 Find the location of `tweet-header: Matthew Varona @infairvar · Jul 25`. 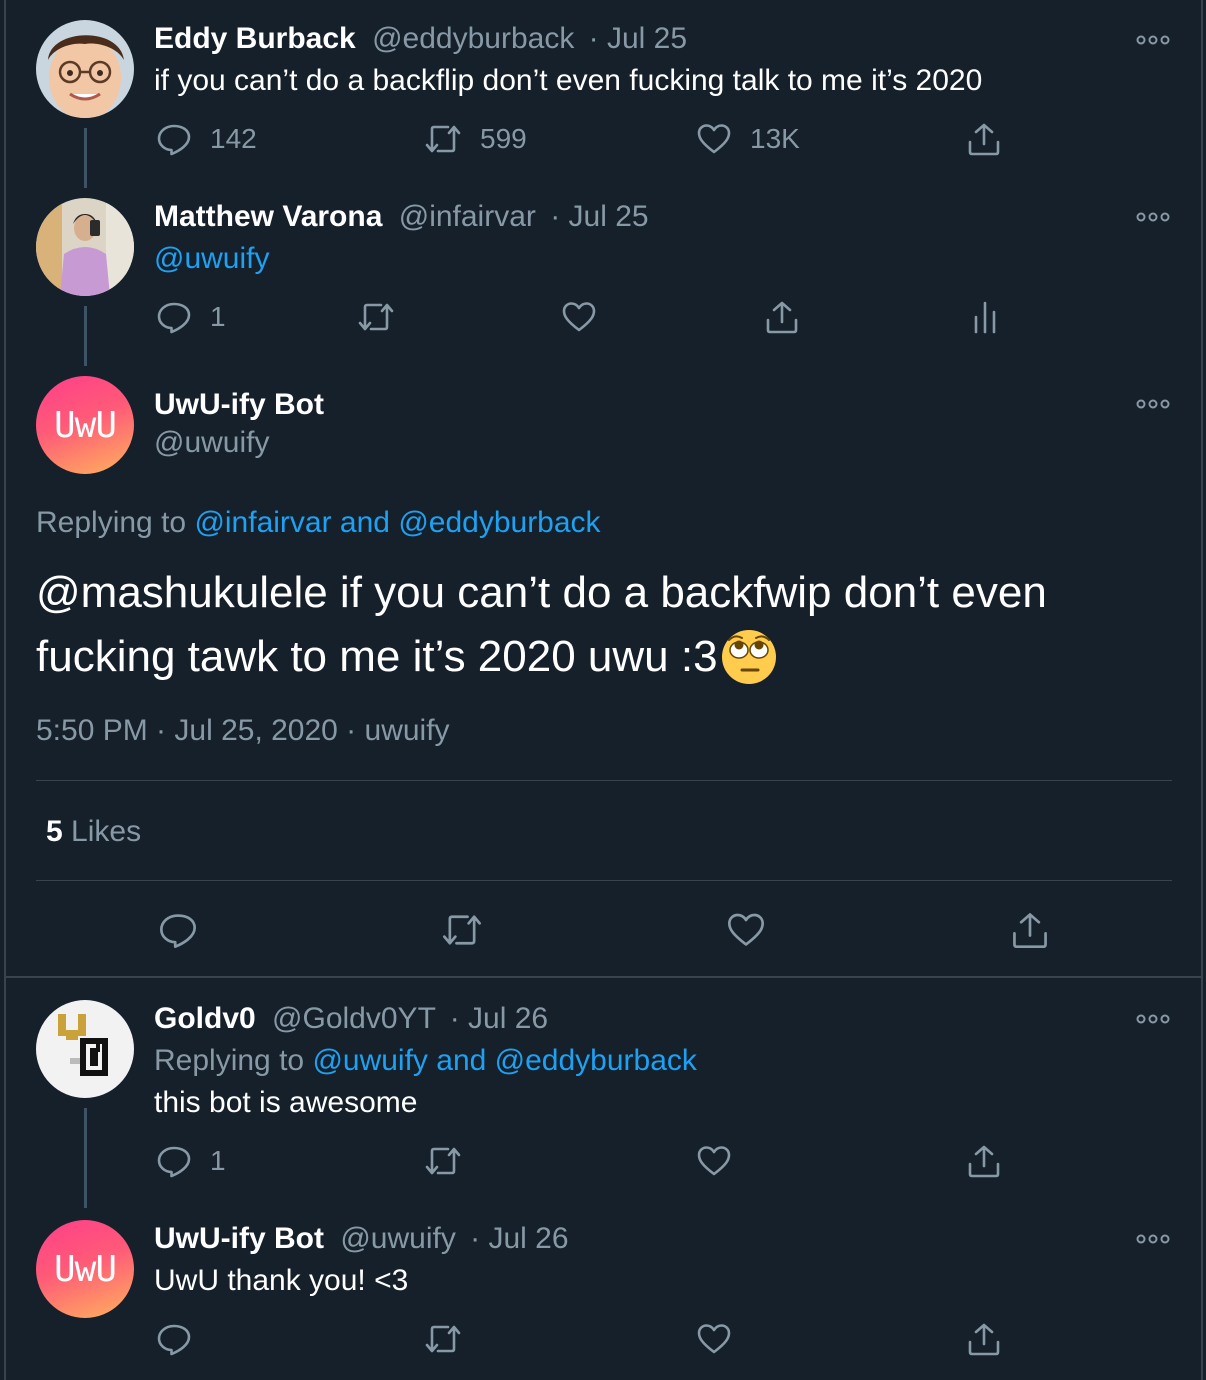

tweet-header: Matthew Varona @infairvar · Jul 25 is located at coordinates (401, 217).